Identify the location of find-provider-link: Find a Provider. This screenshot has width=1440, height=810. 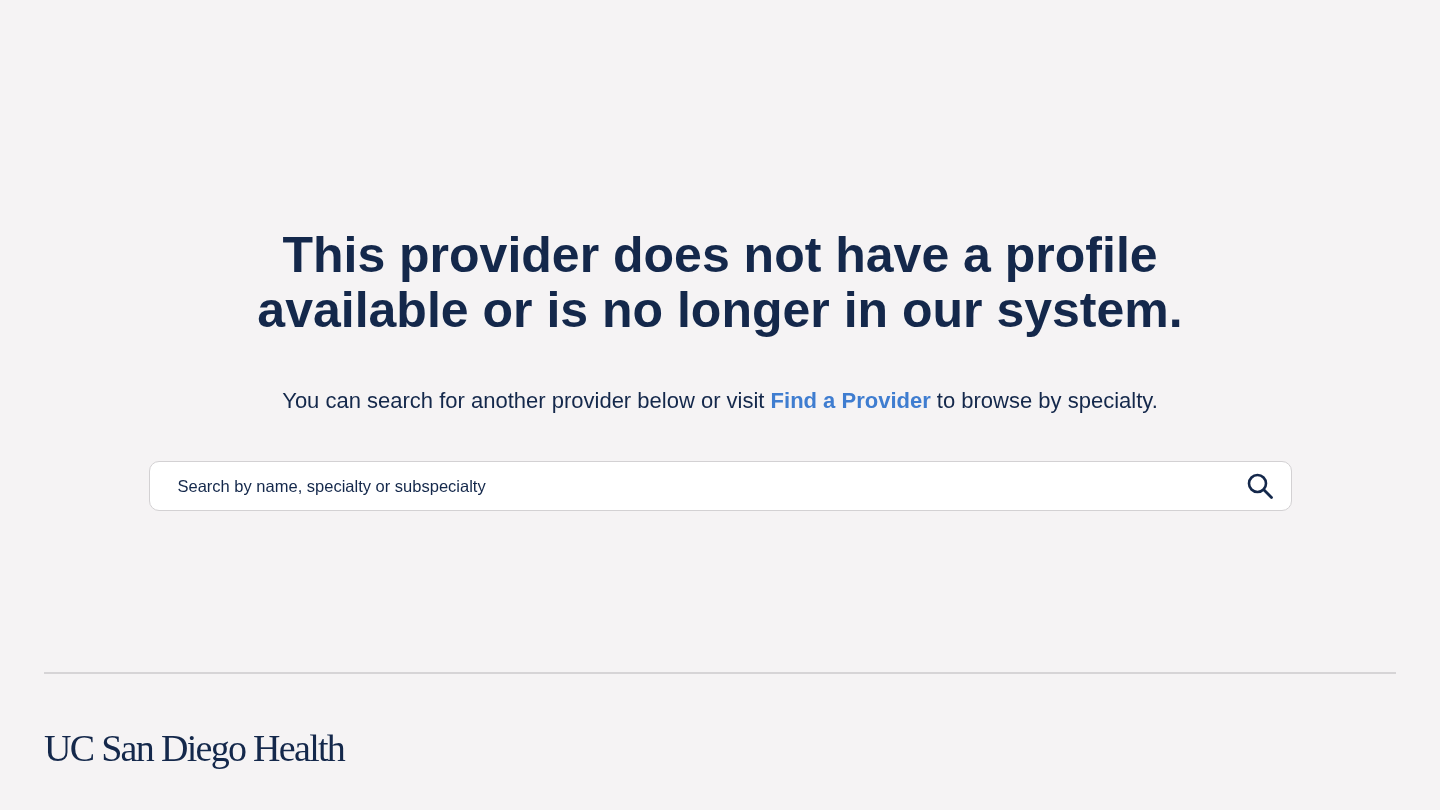
(850, 400).